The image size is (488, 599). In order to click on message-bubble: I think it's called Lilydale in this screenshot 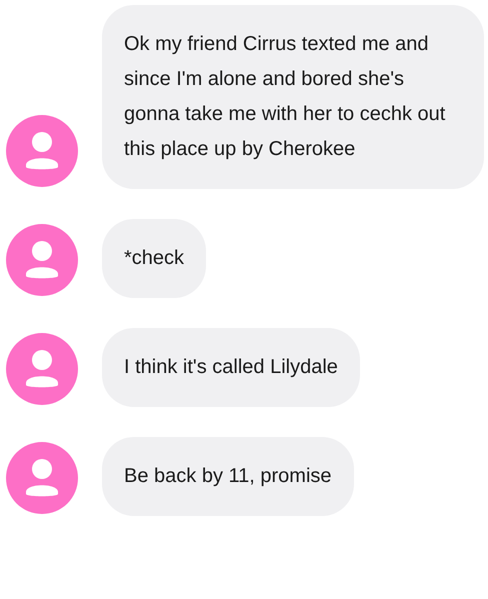, I will do `click(231, 367)`.